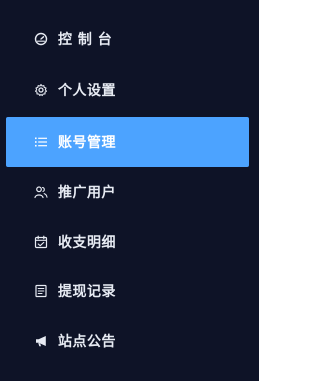 The height and width of the screenshot is (381, 320). What do you see at coordinates (87, 143) in the screenshot?
I see `sidebar-item-label: 账号管理` at bounding box center [87, 143].